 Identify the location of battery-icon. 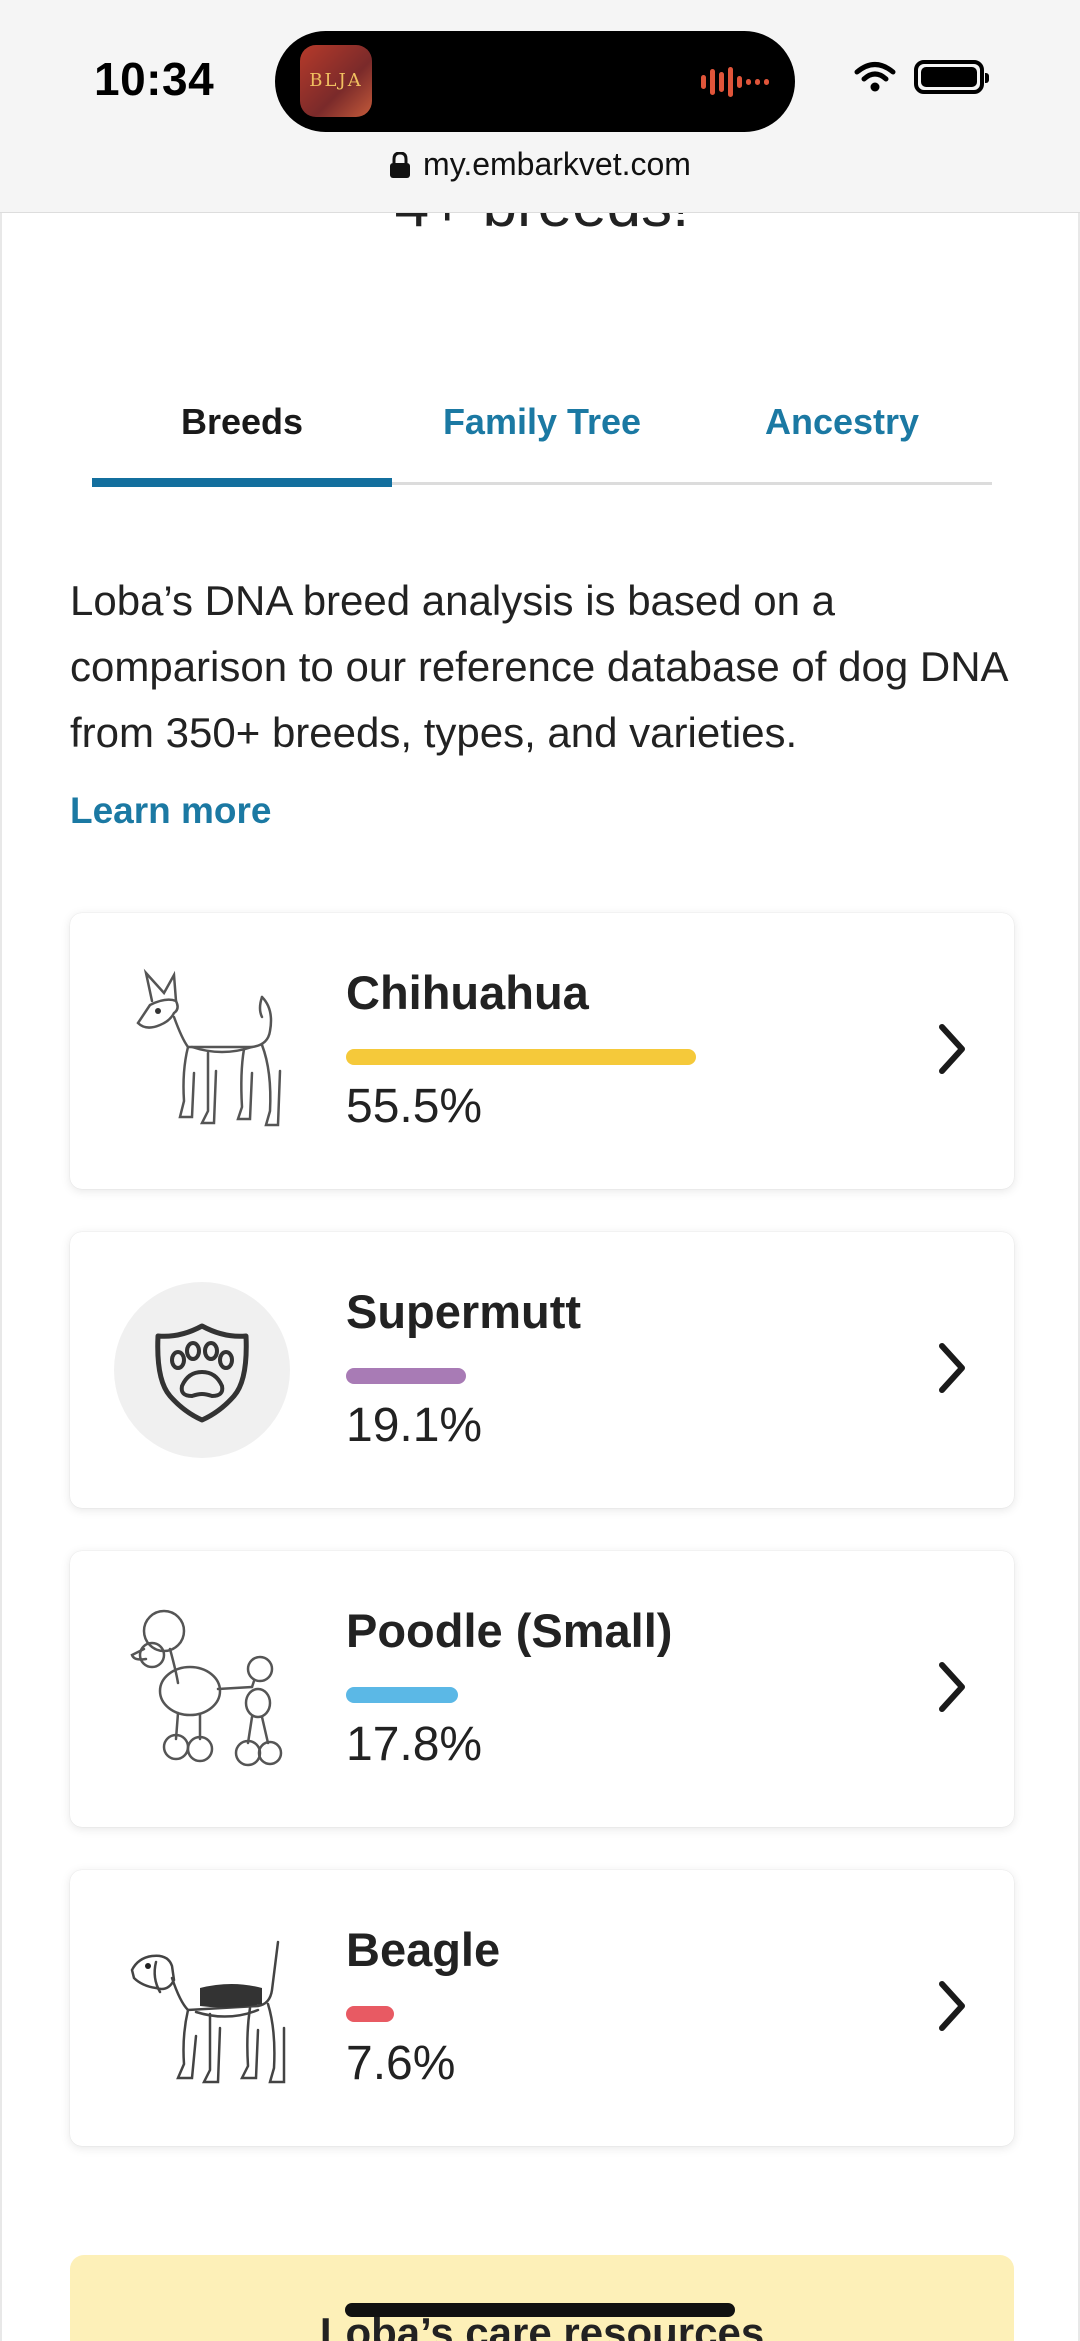
(951, 77).